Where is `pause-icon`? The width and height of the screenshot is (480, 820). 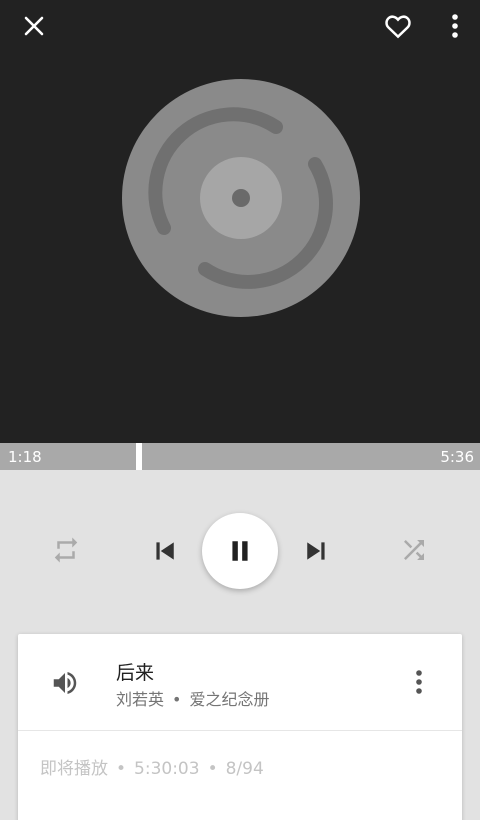 pause-icon is located at coordinates (240, 551).